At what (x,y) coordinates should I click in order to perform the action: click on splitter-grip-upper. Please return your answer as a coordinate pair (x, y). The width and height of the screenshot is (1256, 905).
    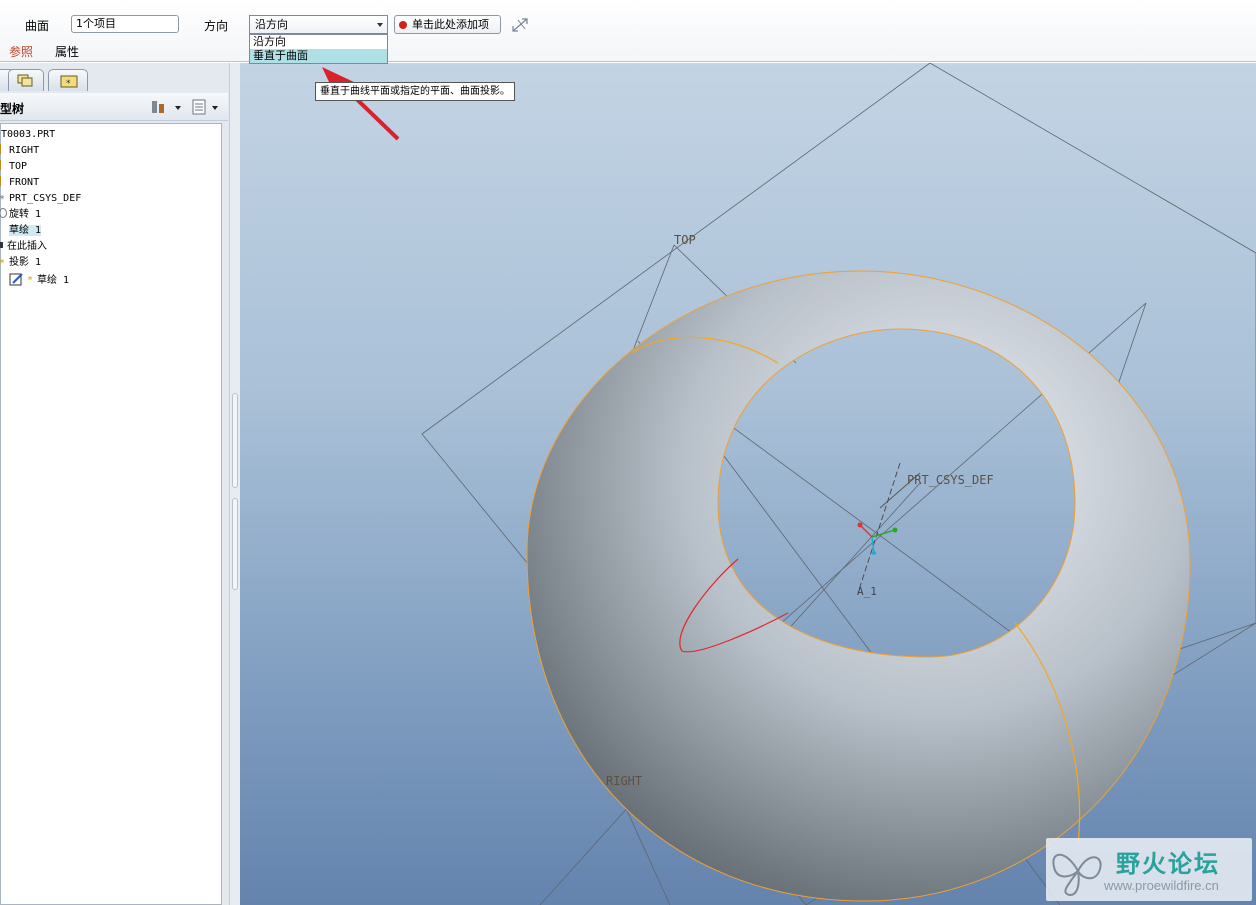
    Looking at the image, I should click on (235, 440).